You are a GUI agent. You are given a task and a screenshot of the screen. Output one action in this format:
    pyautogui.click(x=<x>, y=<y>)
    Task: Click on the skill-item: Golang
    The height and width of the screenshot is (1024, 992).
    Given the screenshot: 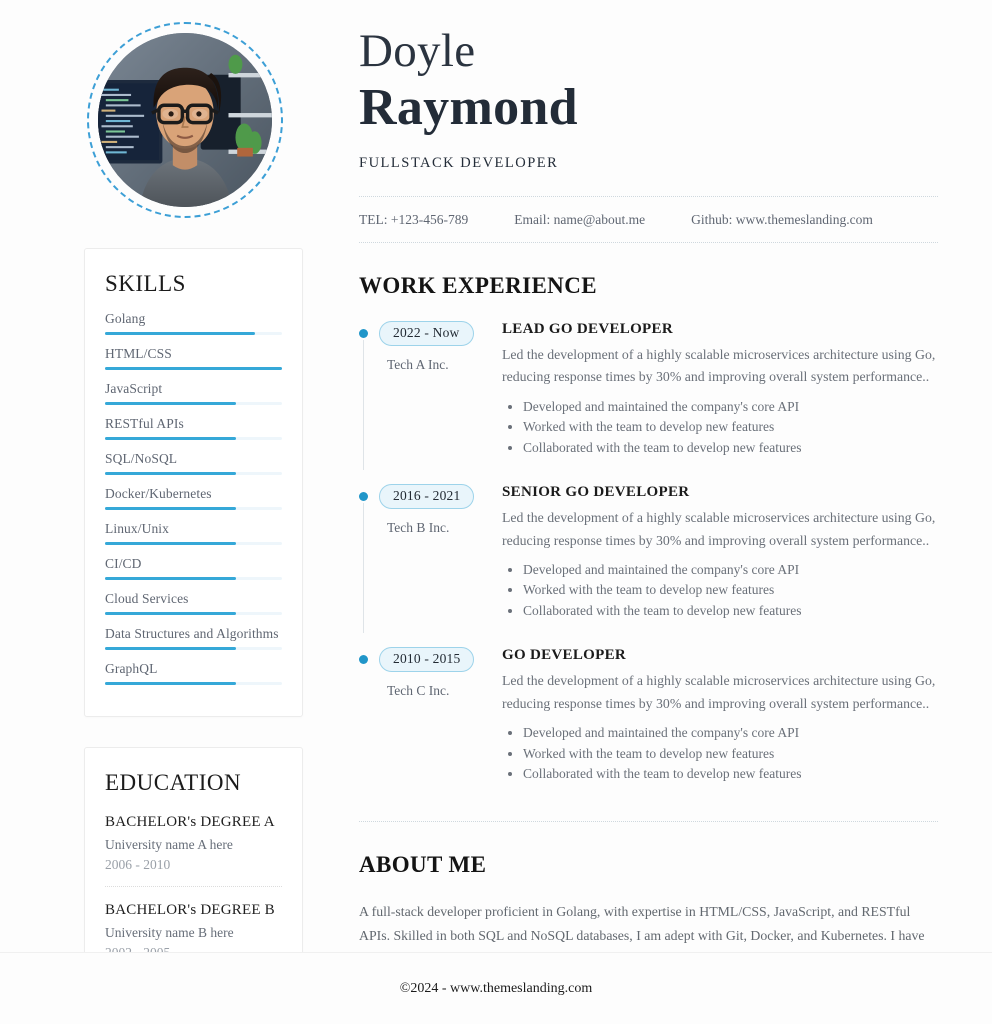 What is the action you would take?
    pyautogui.click(x=193, y=323)
    